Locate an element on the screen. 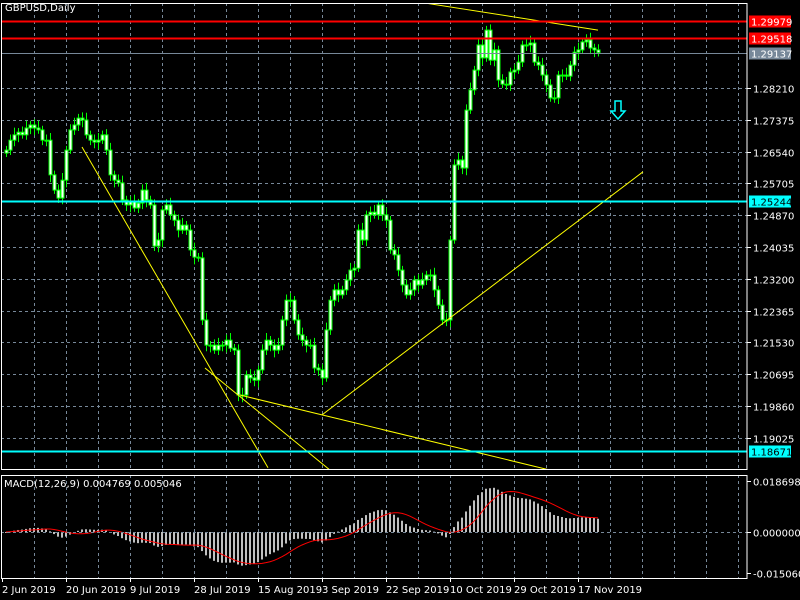  macd-label: MACD(12,26,9) 0.004769 0.005046 is located at coordinates (93, 484).